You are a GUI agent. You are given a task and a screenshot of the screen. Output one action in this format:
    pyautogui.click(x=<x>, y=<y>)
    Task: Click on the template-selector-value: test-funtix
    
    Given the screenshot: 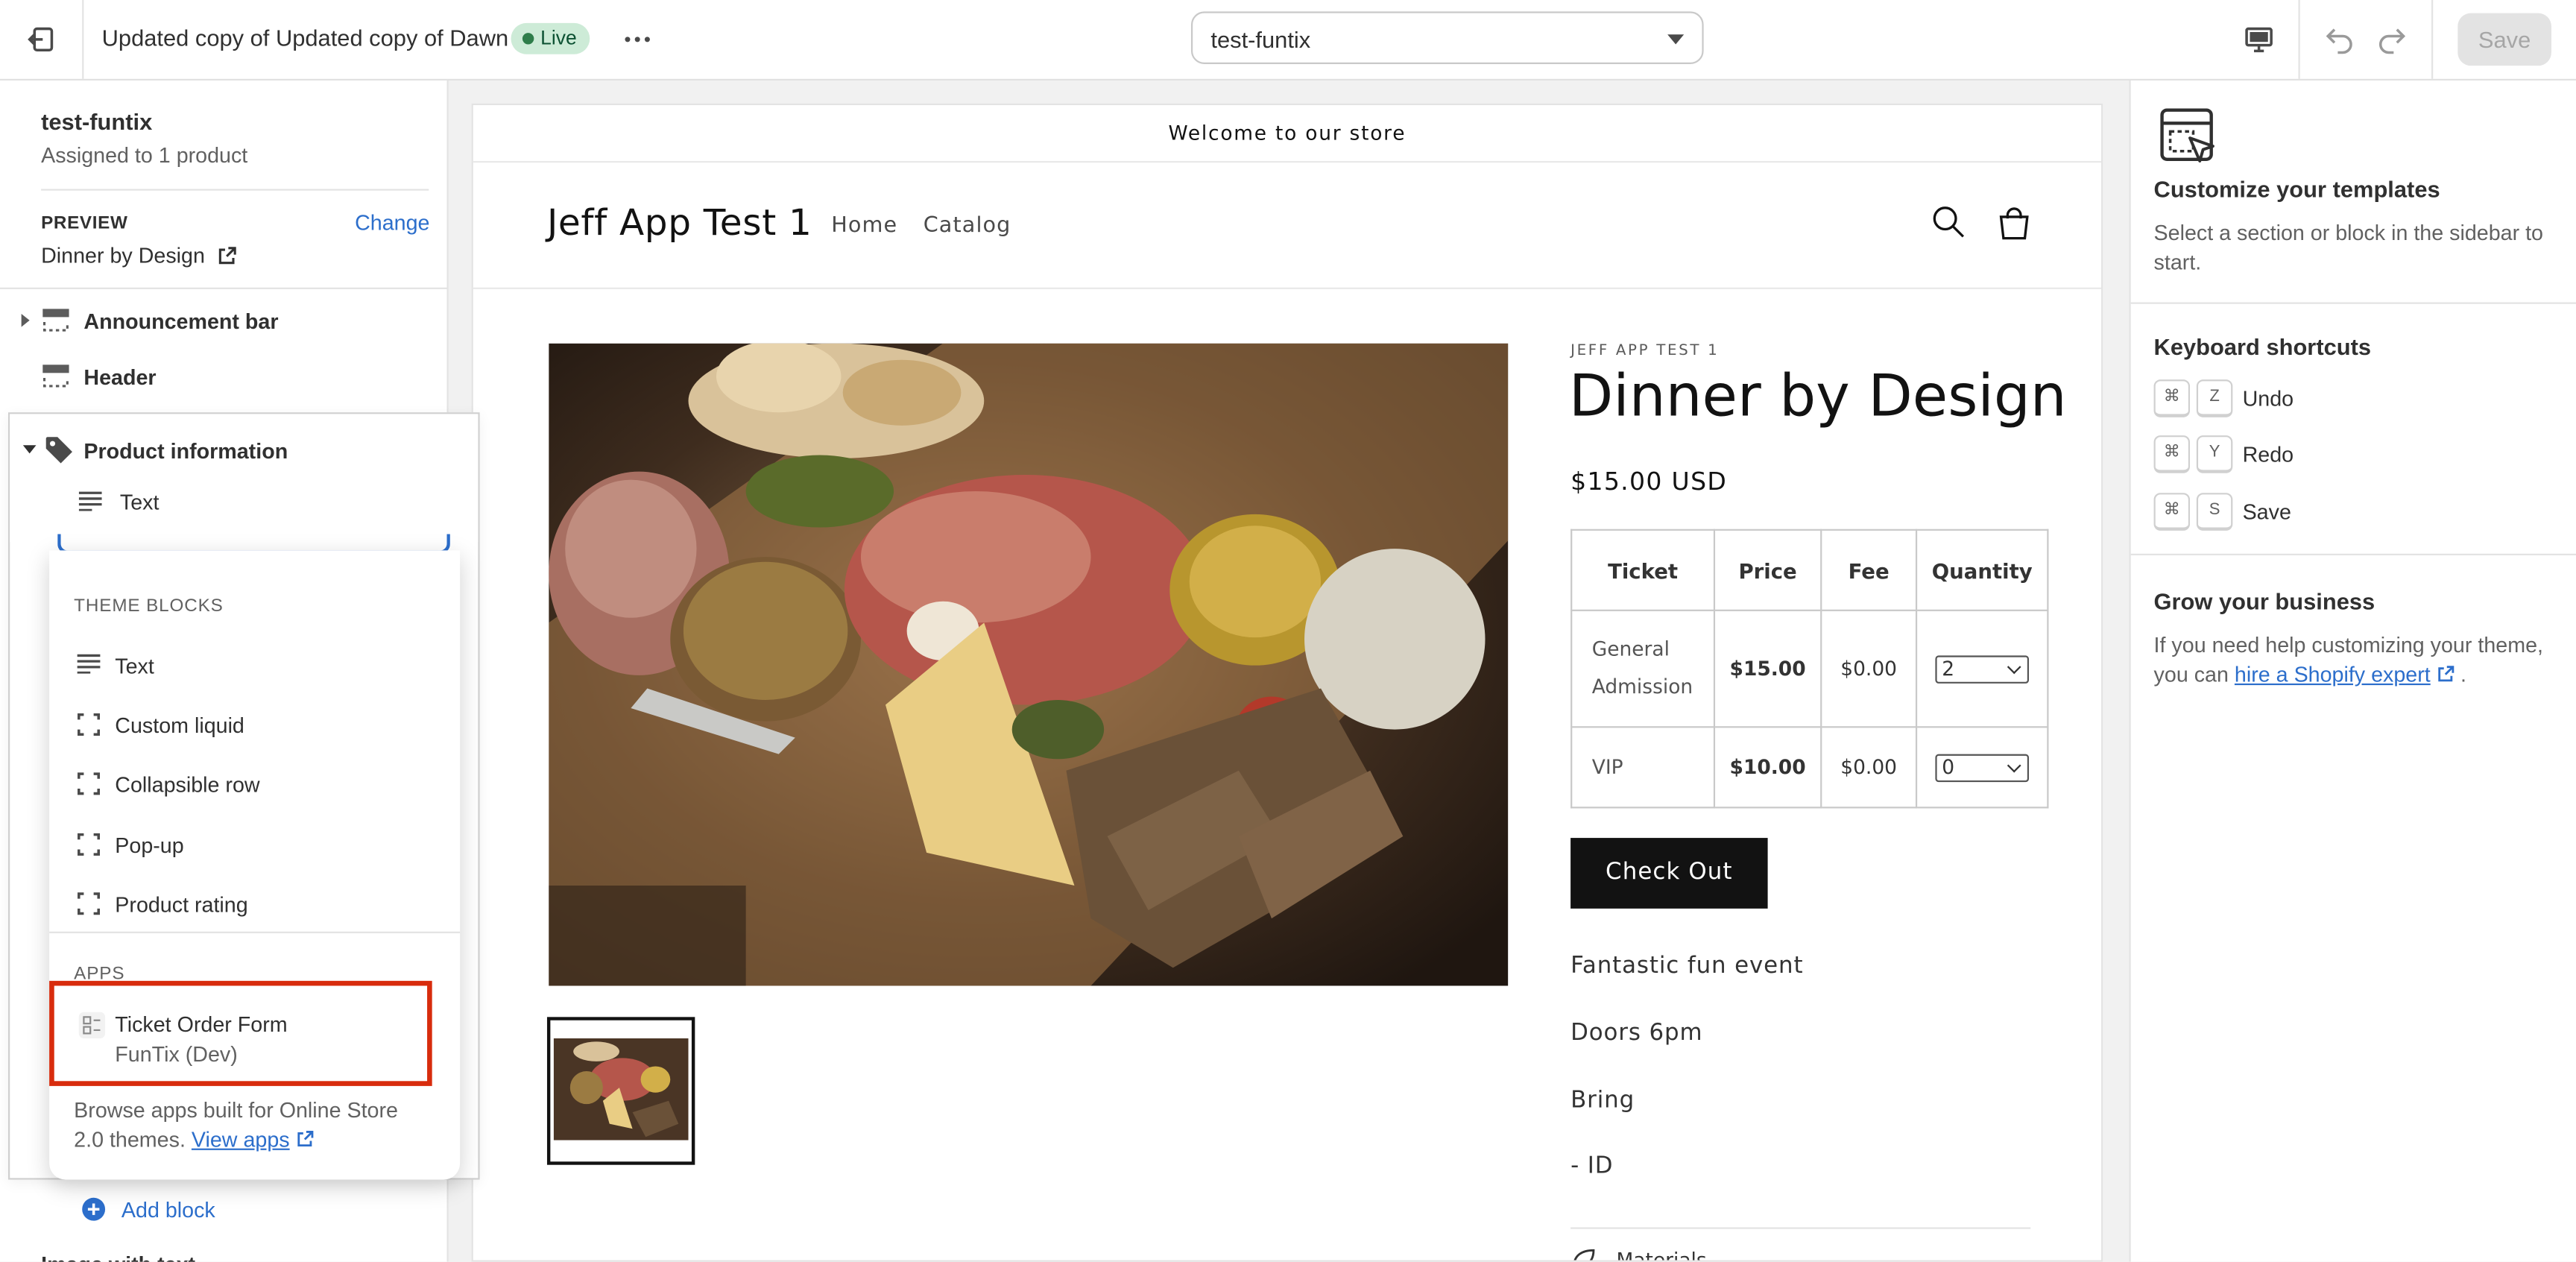 What is the action you would take?
    pyautogui.click(x=1261, y=39)
    